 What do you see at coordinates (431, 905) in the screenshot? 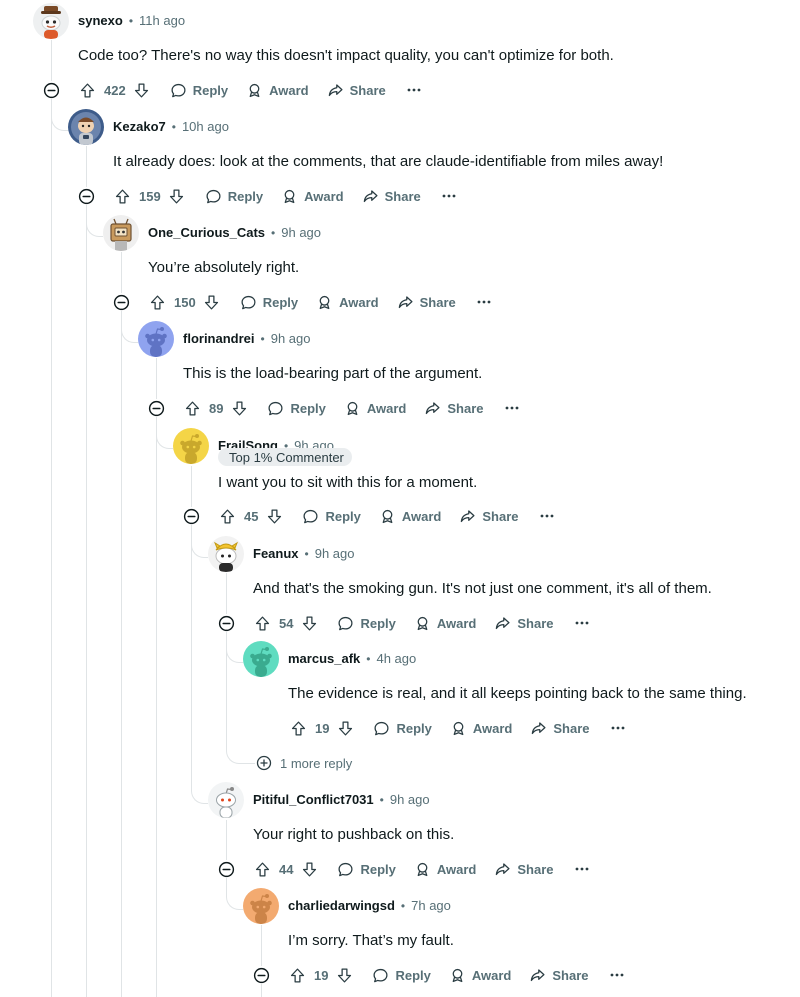
I see `timestamp: 7h ago` at bounding box center [431, 905].